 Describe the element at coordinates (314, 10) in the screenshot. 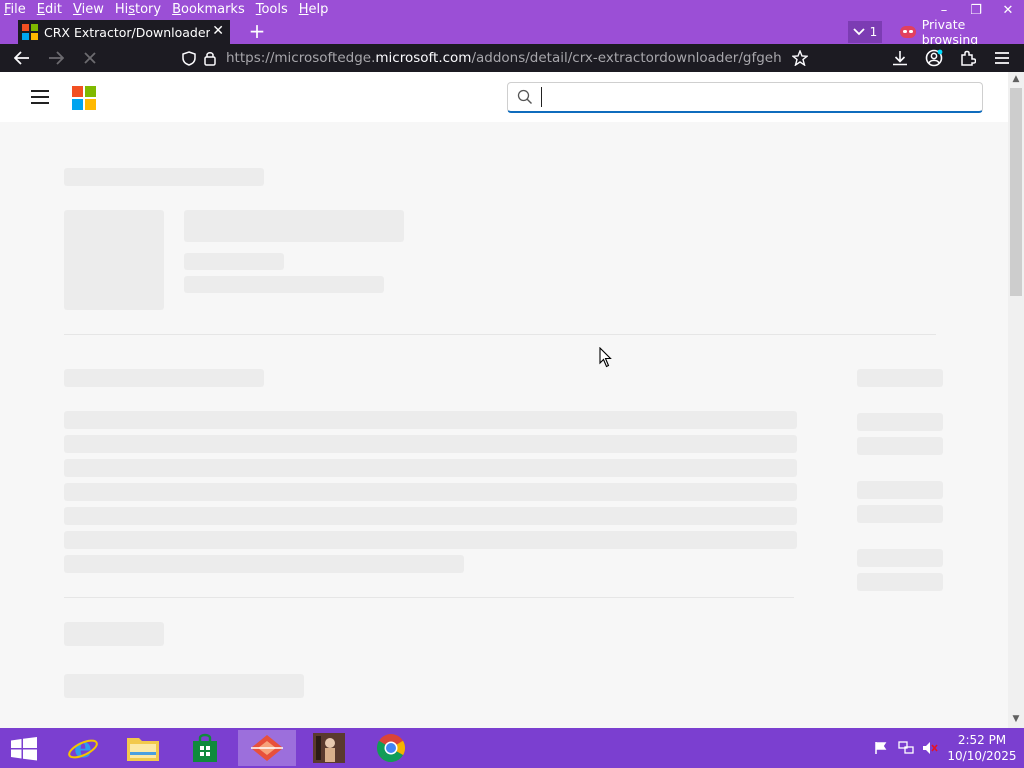

I see `menu-help: Help` at that location.